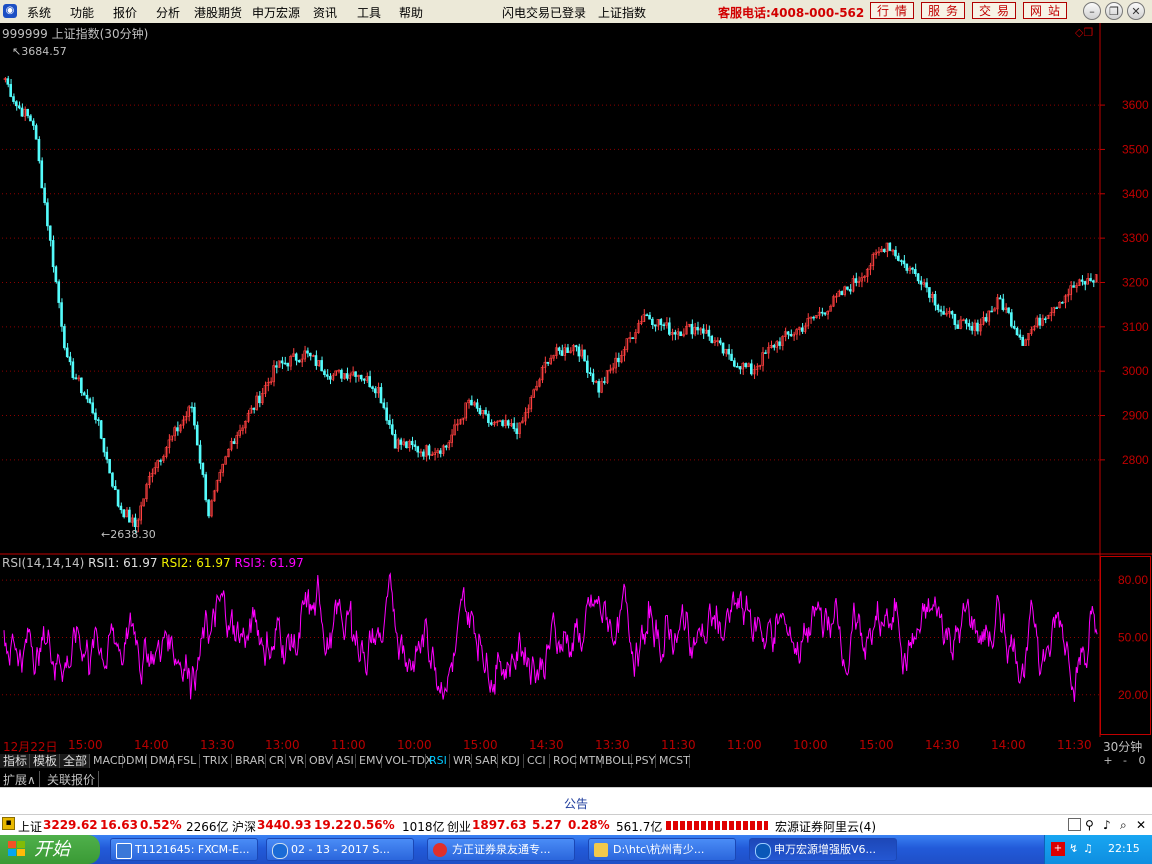  I want to click on price-tick-label: 3200, so click(1135, 282).